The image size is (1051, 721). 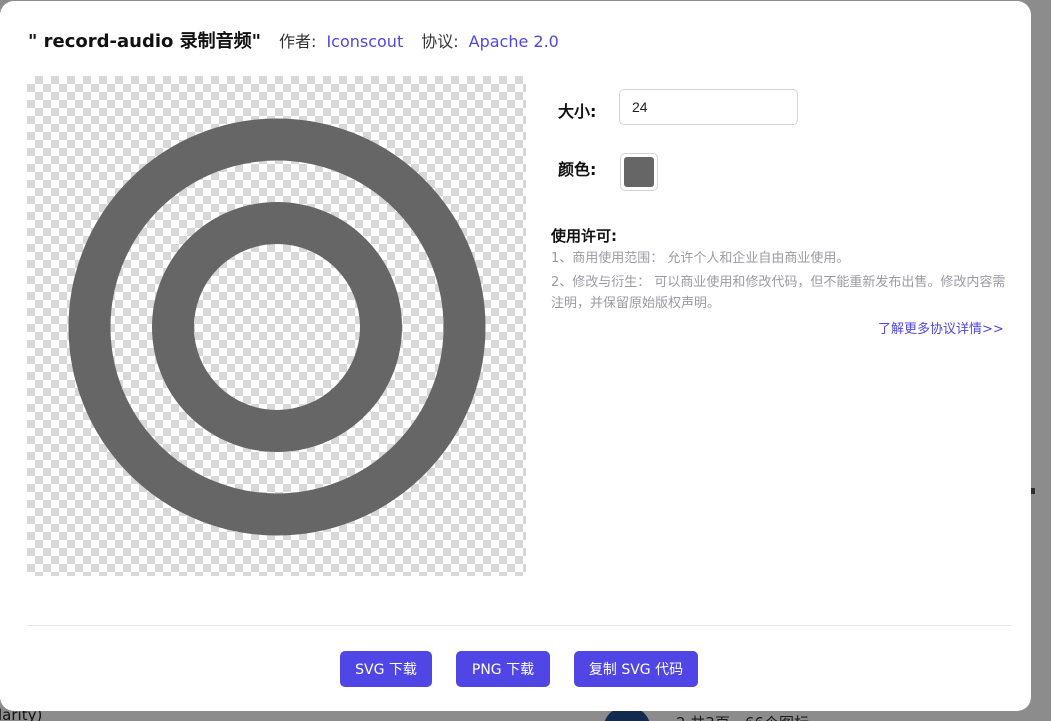 What do you see at coordinates (440, 41) in the screenshot?
I see `license-label: 协议:` at bounding box center [440, 41].